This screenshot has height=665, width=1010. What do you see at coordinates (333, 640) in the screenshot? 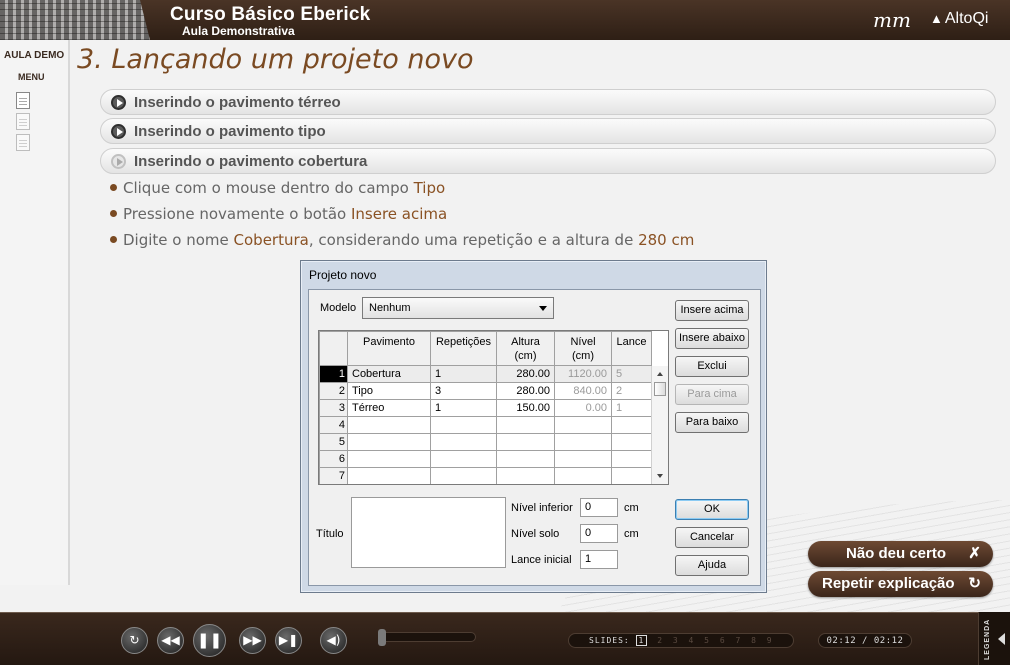
I see `volume-icon: ◀)` at bounding box center [333, 640].